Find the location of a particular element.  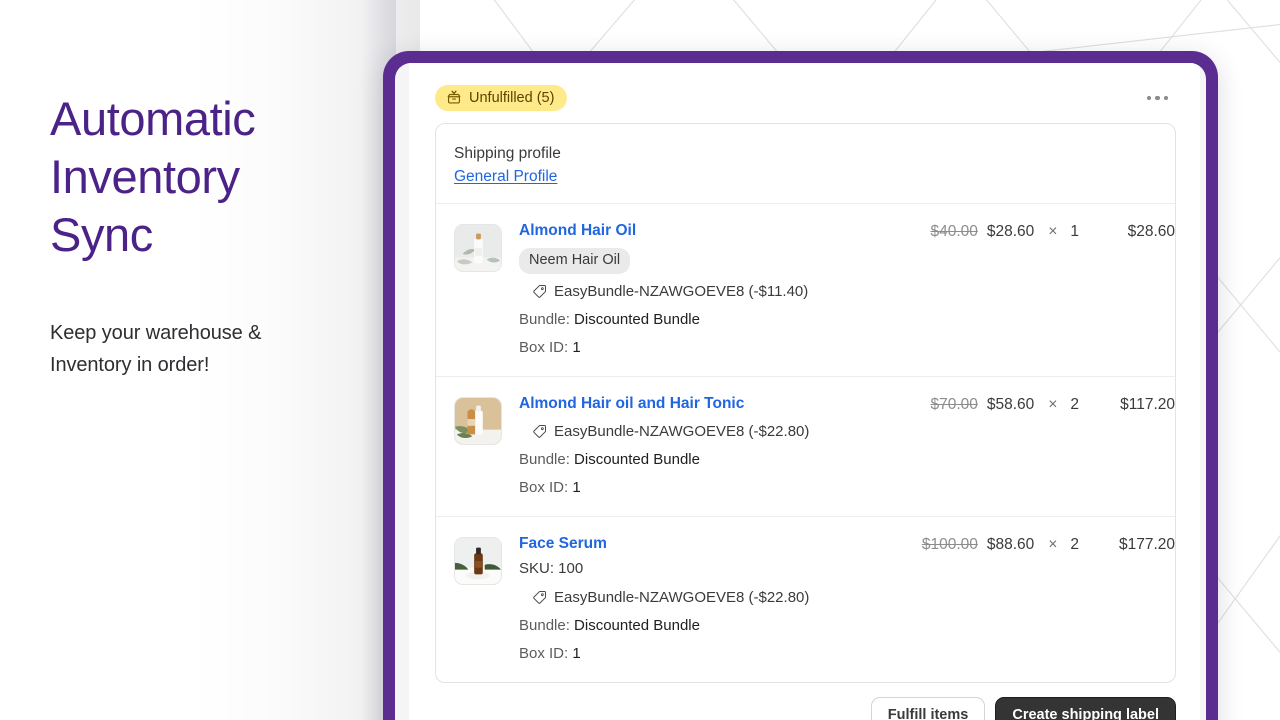

line-total: $117.20 is located at coordinates (1147, 404).